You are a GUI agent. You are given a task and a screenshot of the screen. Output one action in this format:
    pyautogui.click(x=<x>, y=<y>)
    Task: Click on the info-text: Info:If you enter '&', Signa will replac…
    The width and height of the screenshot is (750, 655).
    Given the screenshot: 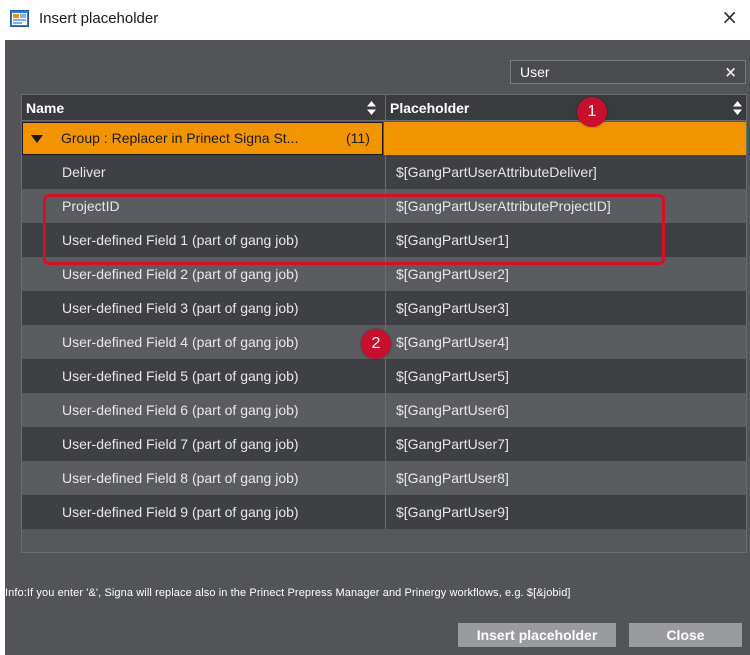 What is the action you would take?
    pyautogui.click(x=288, y=593)
    